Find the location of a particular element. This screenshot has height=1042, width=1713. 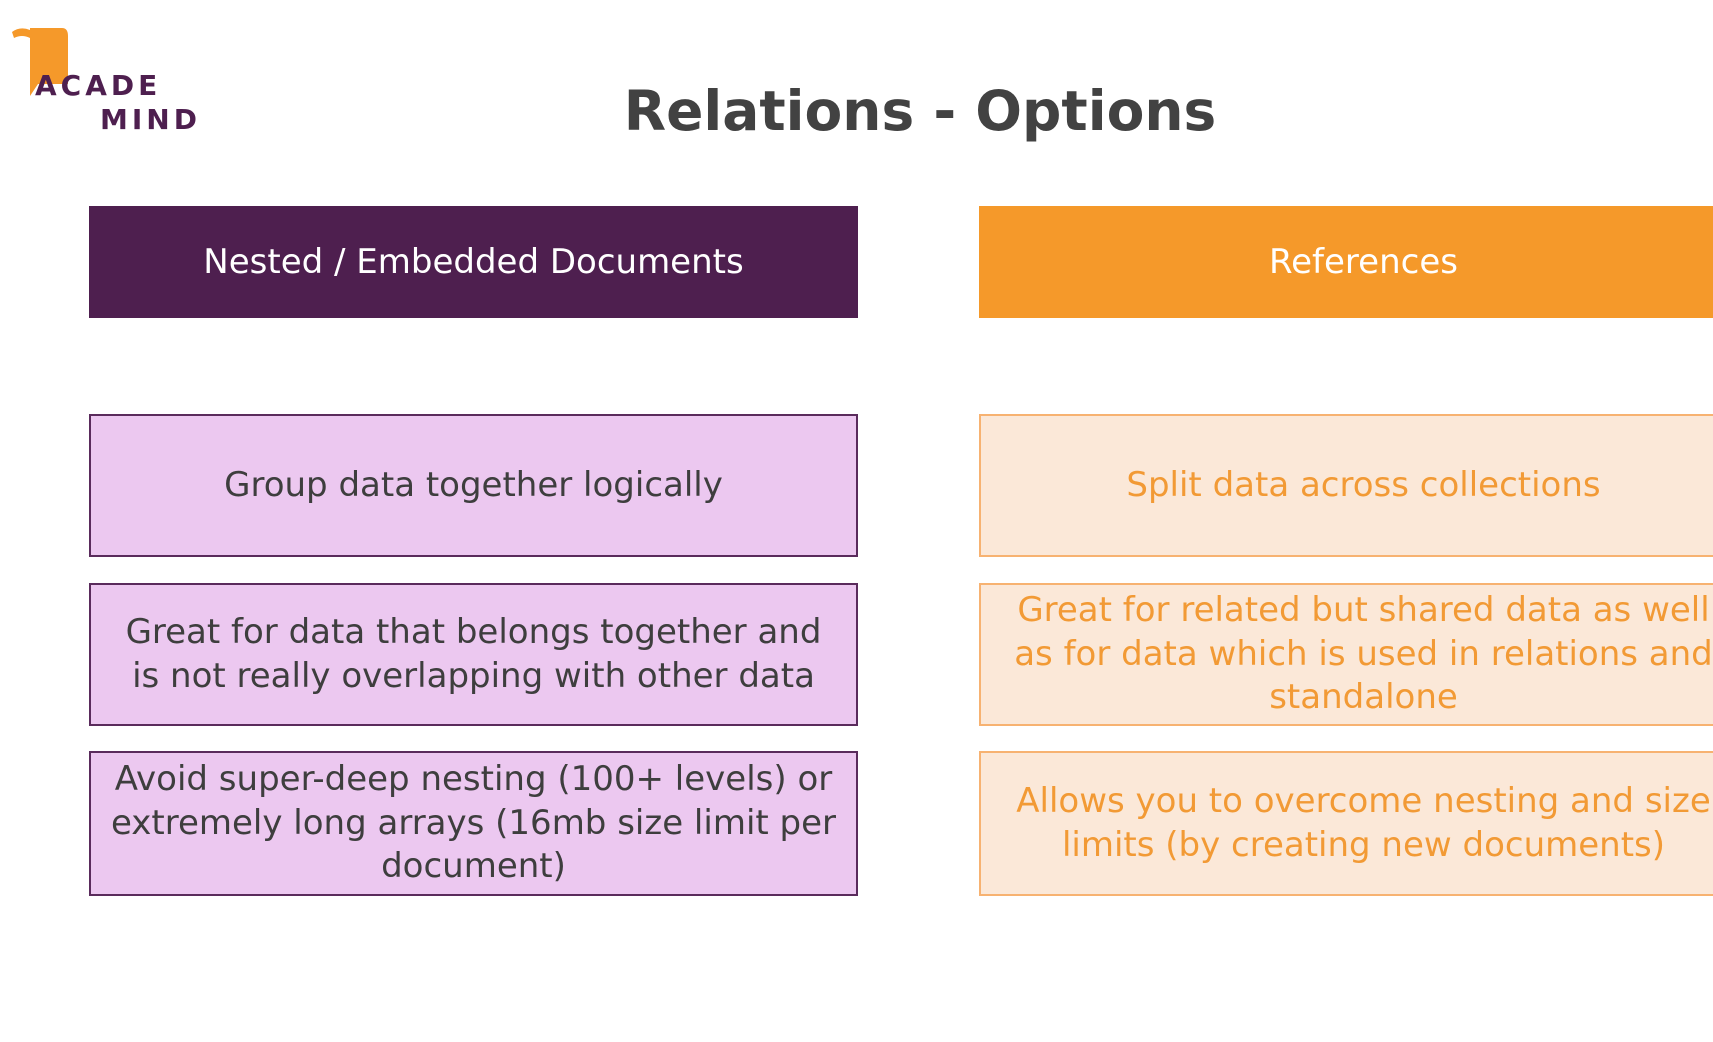

references-header: References is located at coordinates (1346, 262).